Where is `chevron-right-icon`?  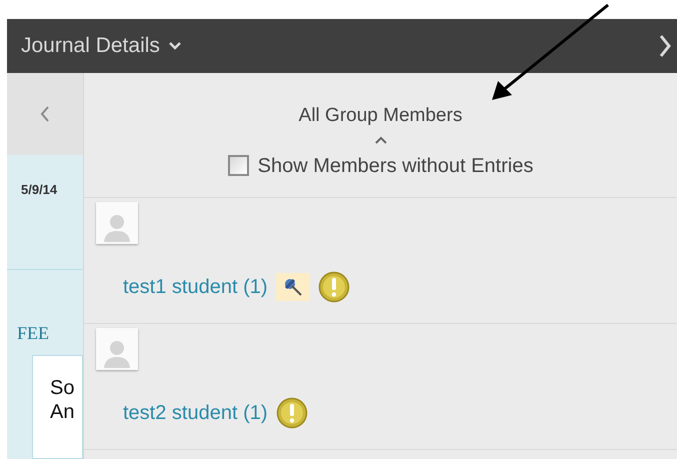
chevron-right-icon is located at coordinates (665, 46).